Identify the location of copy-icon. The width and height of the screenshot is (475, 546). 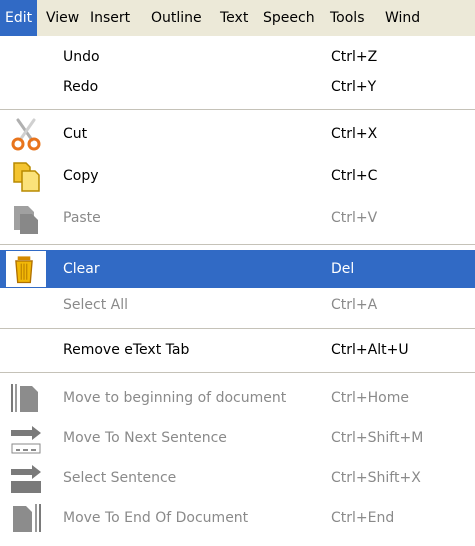
(26, 176).